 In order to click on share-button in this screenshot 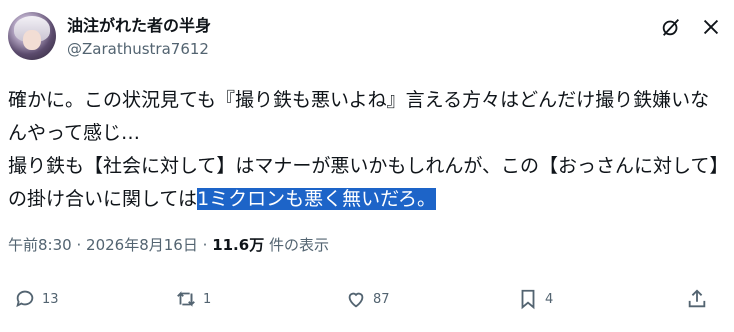, I will do `click(697, 299)`.